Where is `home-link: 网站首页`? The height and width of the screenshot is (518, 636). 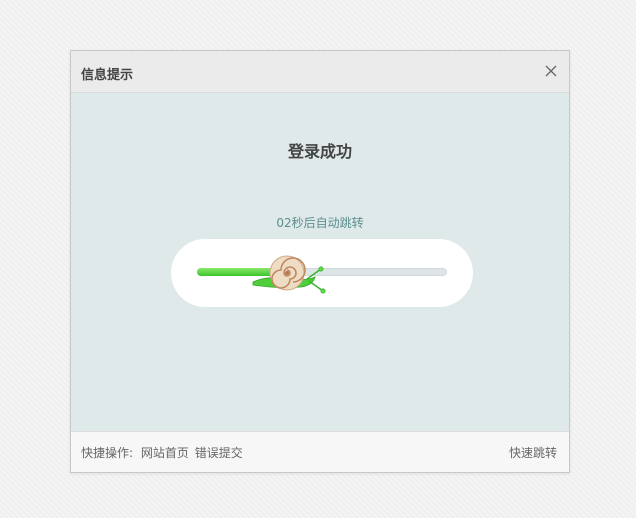
home-link: 网站首页 is located at coordinates (165, 453).